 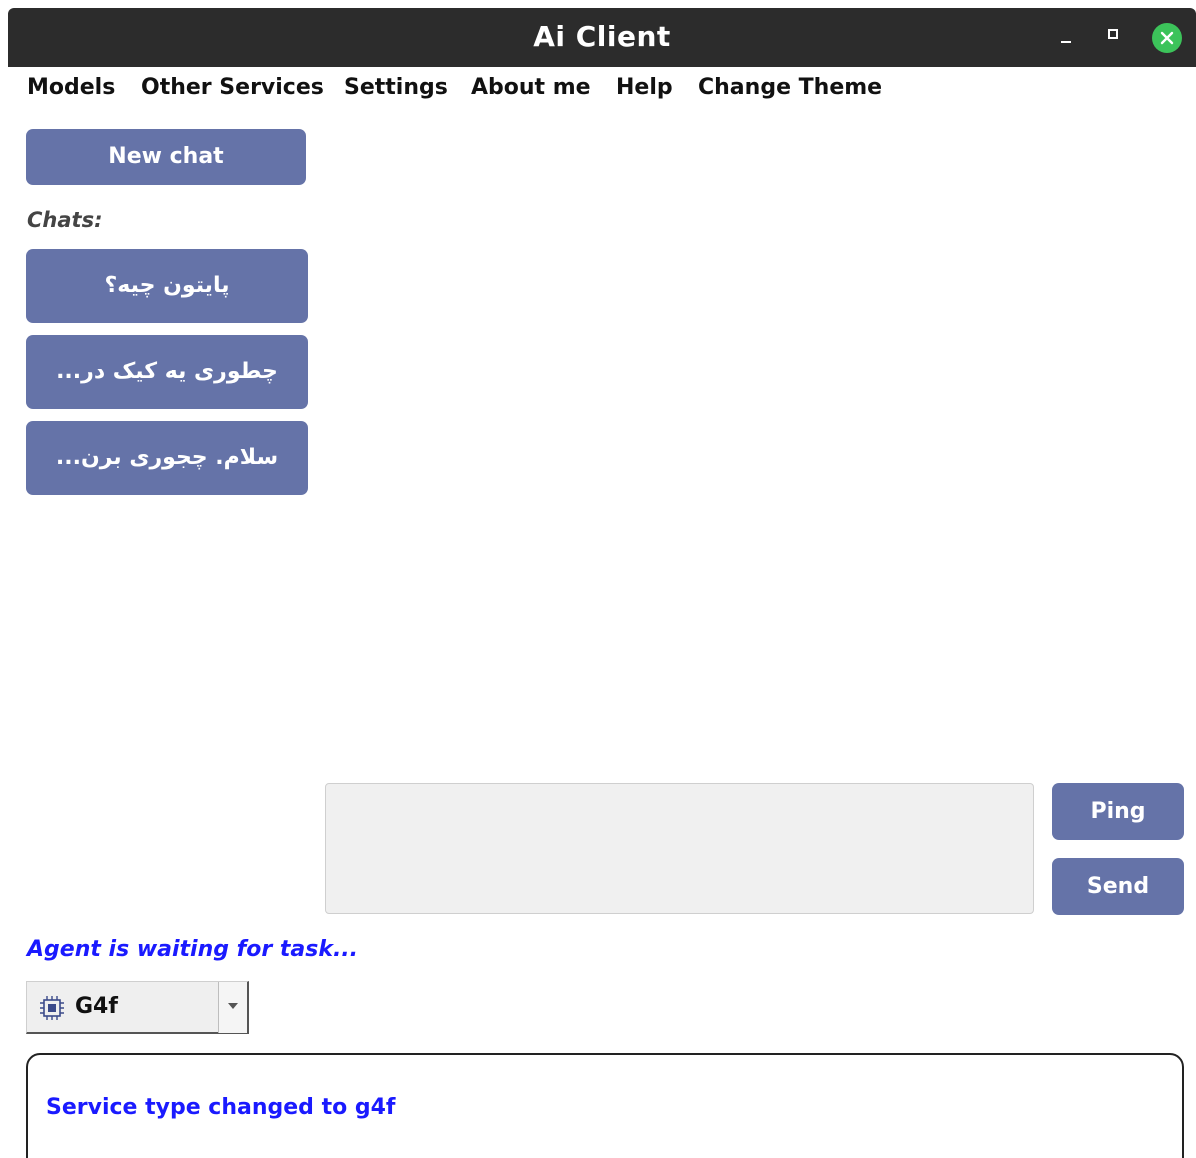 What do you see at coordinates (644, 87) in the screenshot?
I see `menu-help: Help` at bounding box center [644, 87].